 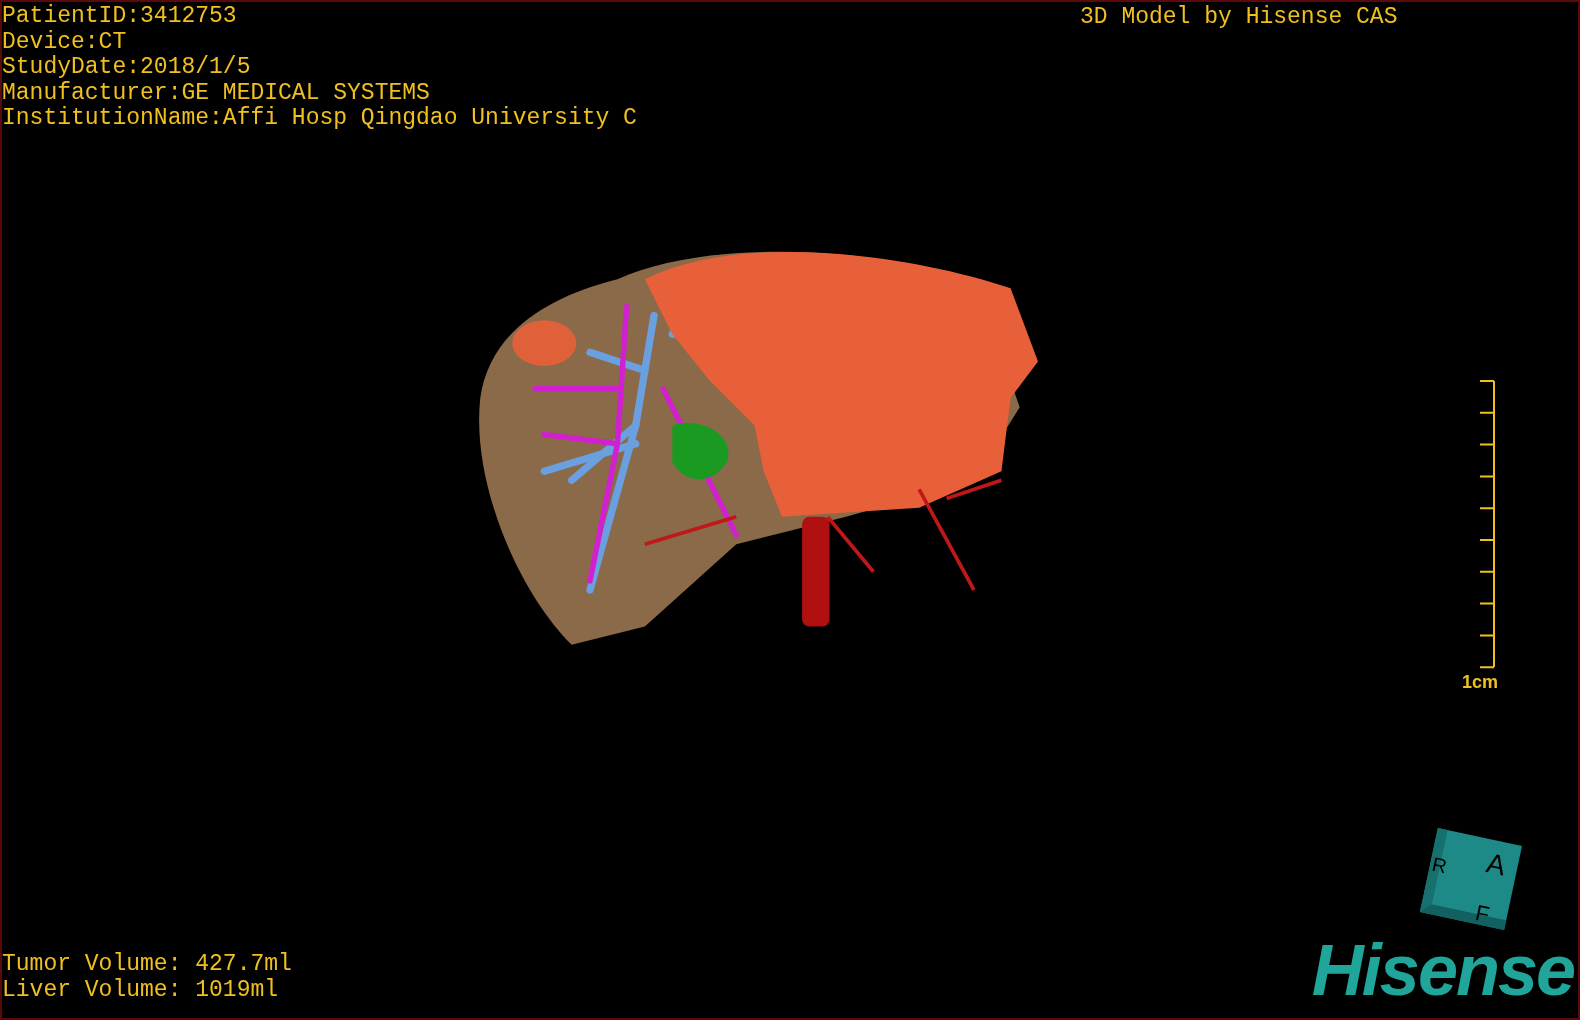 What do you see at coordinates (1239, 17) in the screenshot?
I see `credit-text: 3D Model by Hisense CAS` at bounding box center [1239, 17].